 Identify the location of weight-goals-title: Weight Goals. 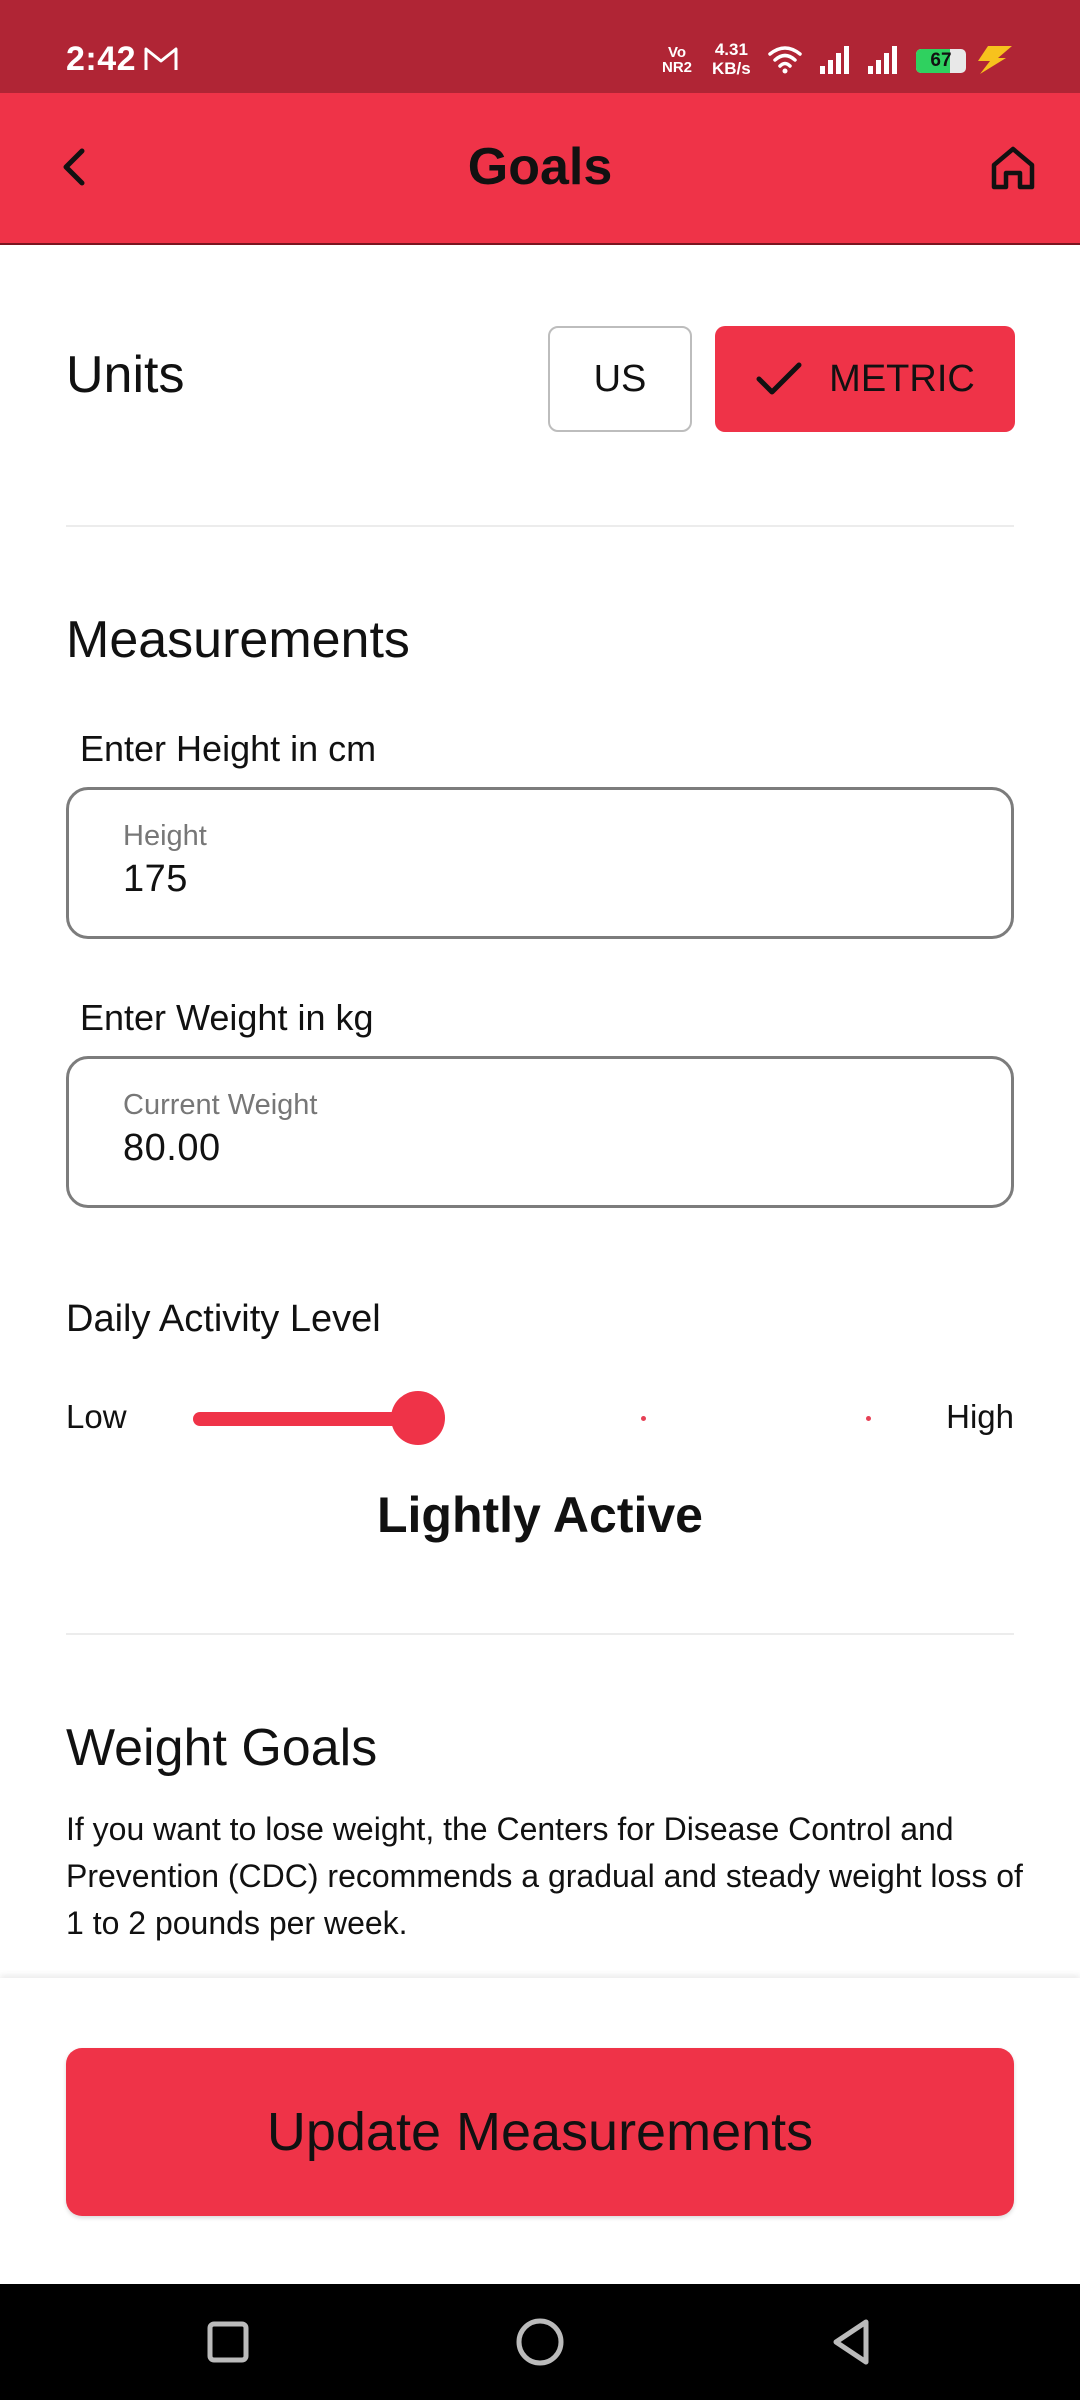
(222, 1748).